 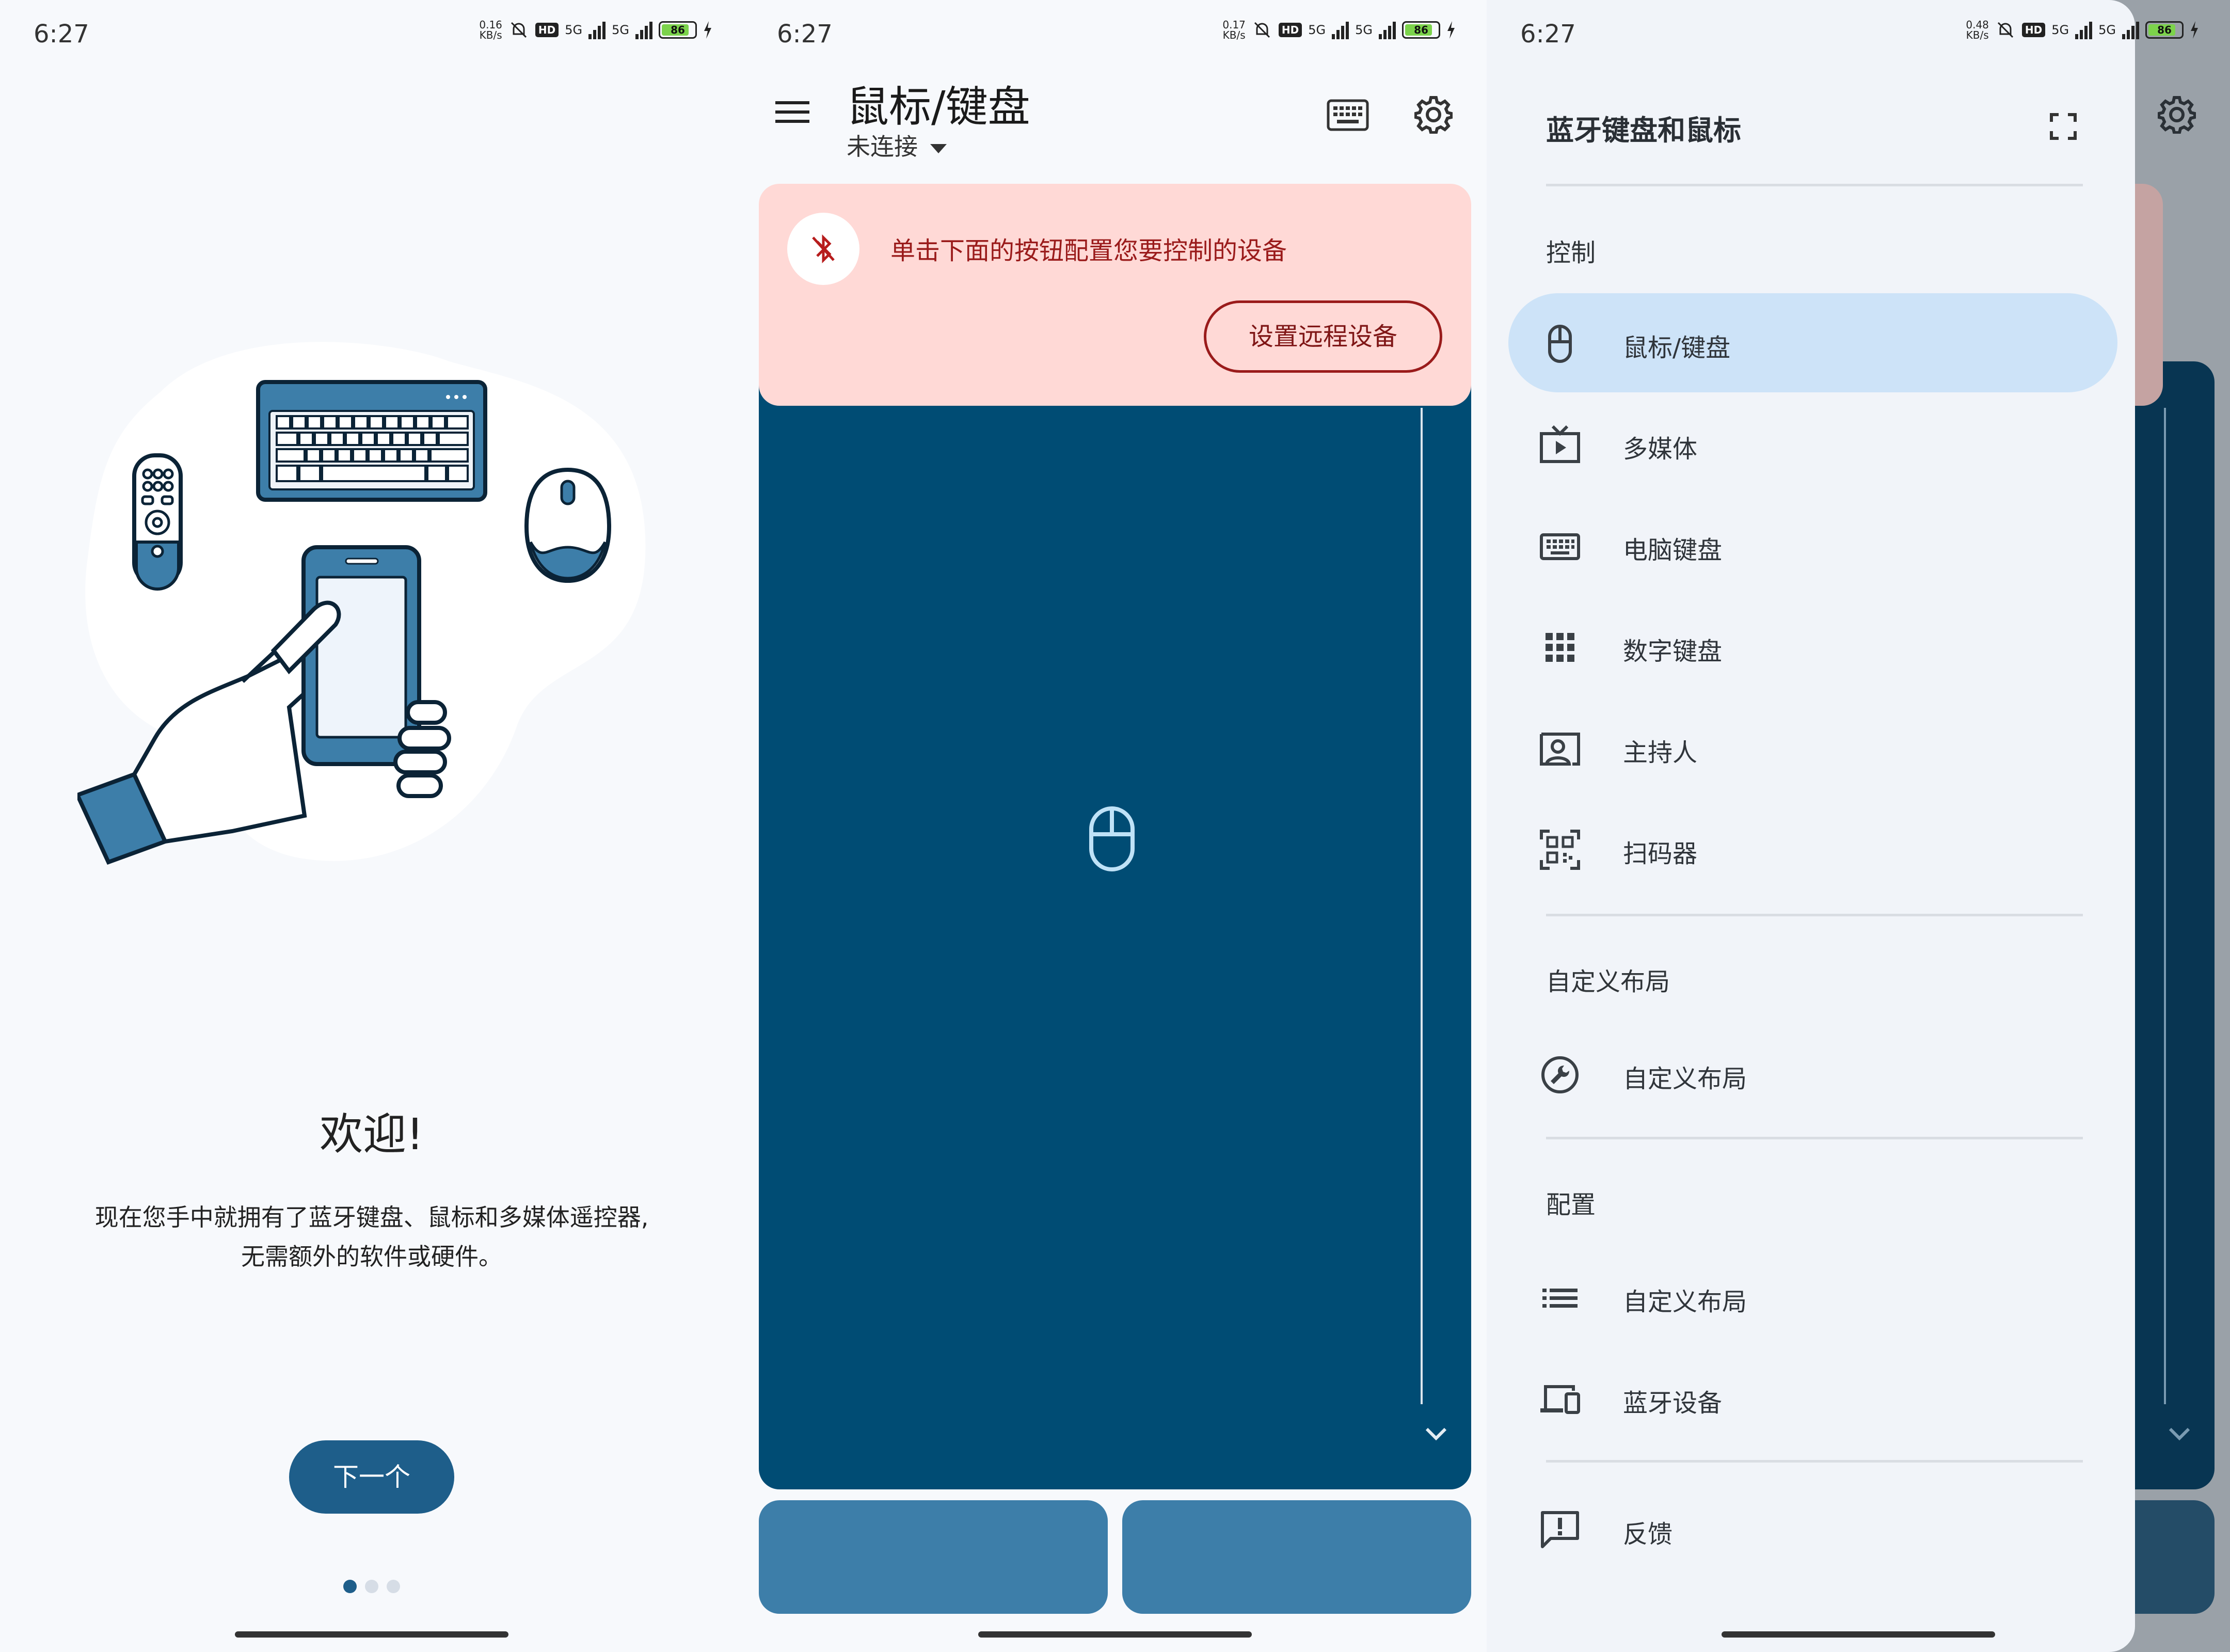 What do you see at coordinates (1677, 347) in the screenshot?
I see `drawer-item-label: 鼠标/键盘` at bounding box center [1677, 347].